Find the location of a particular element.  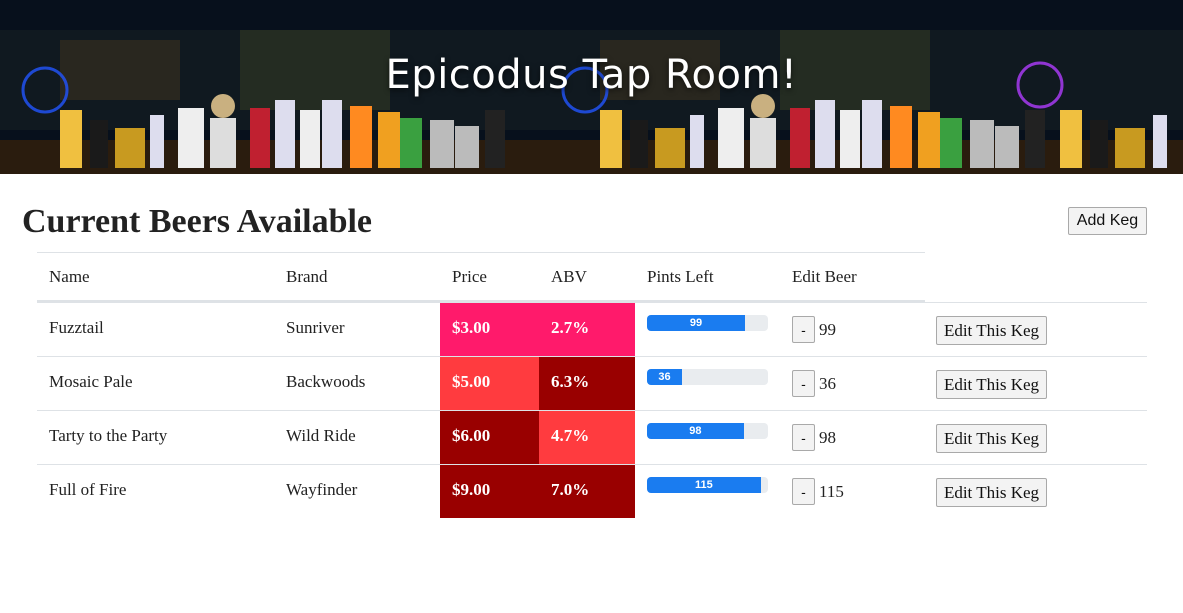

pints-left-progress-fill: 115 is located at coordinates (704, 485).